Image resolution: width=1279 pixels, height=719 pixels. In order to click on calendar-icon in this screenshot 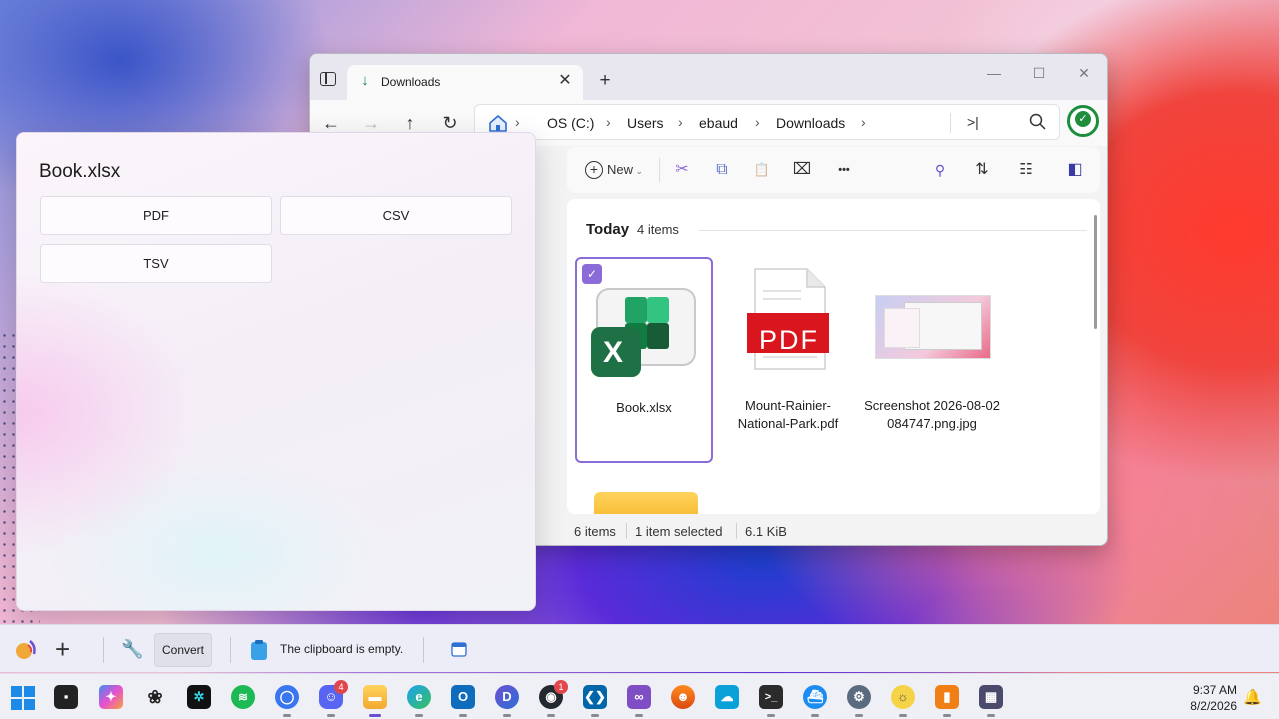, I will do `click(459, 649)`.